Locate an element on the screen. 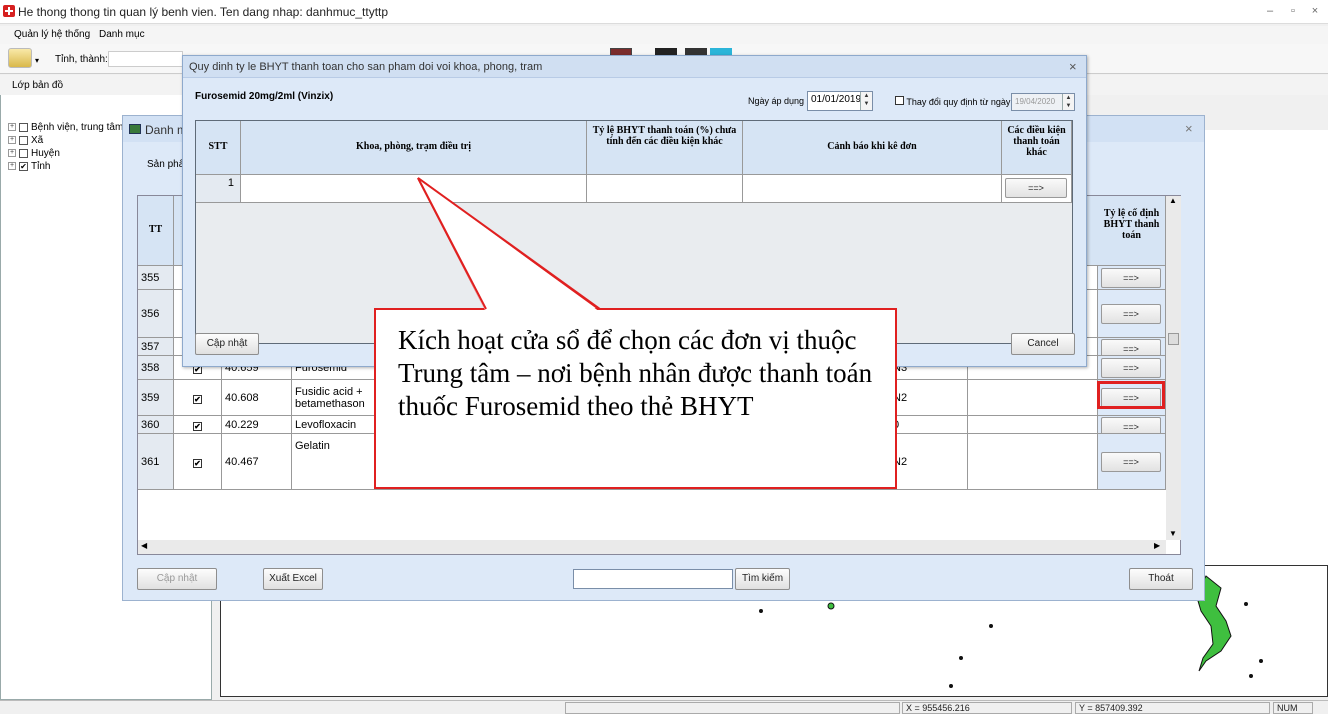 The image size is (1328, 714). y-coordinate: Y = 857409.392 is located at coordinates (1172, 708).